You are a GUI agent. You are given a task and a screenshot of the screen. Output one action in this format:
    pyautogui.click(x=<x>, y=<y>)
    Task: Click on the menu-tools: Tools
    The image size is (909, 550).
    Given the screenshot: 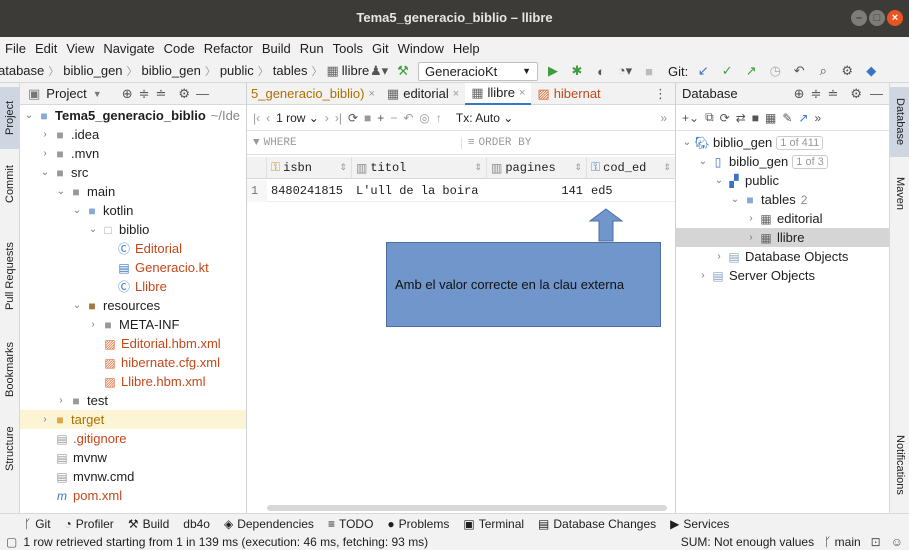 What is the action you would take?
    pyautogui.click(x=348, y=48)
    